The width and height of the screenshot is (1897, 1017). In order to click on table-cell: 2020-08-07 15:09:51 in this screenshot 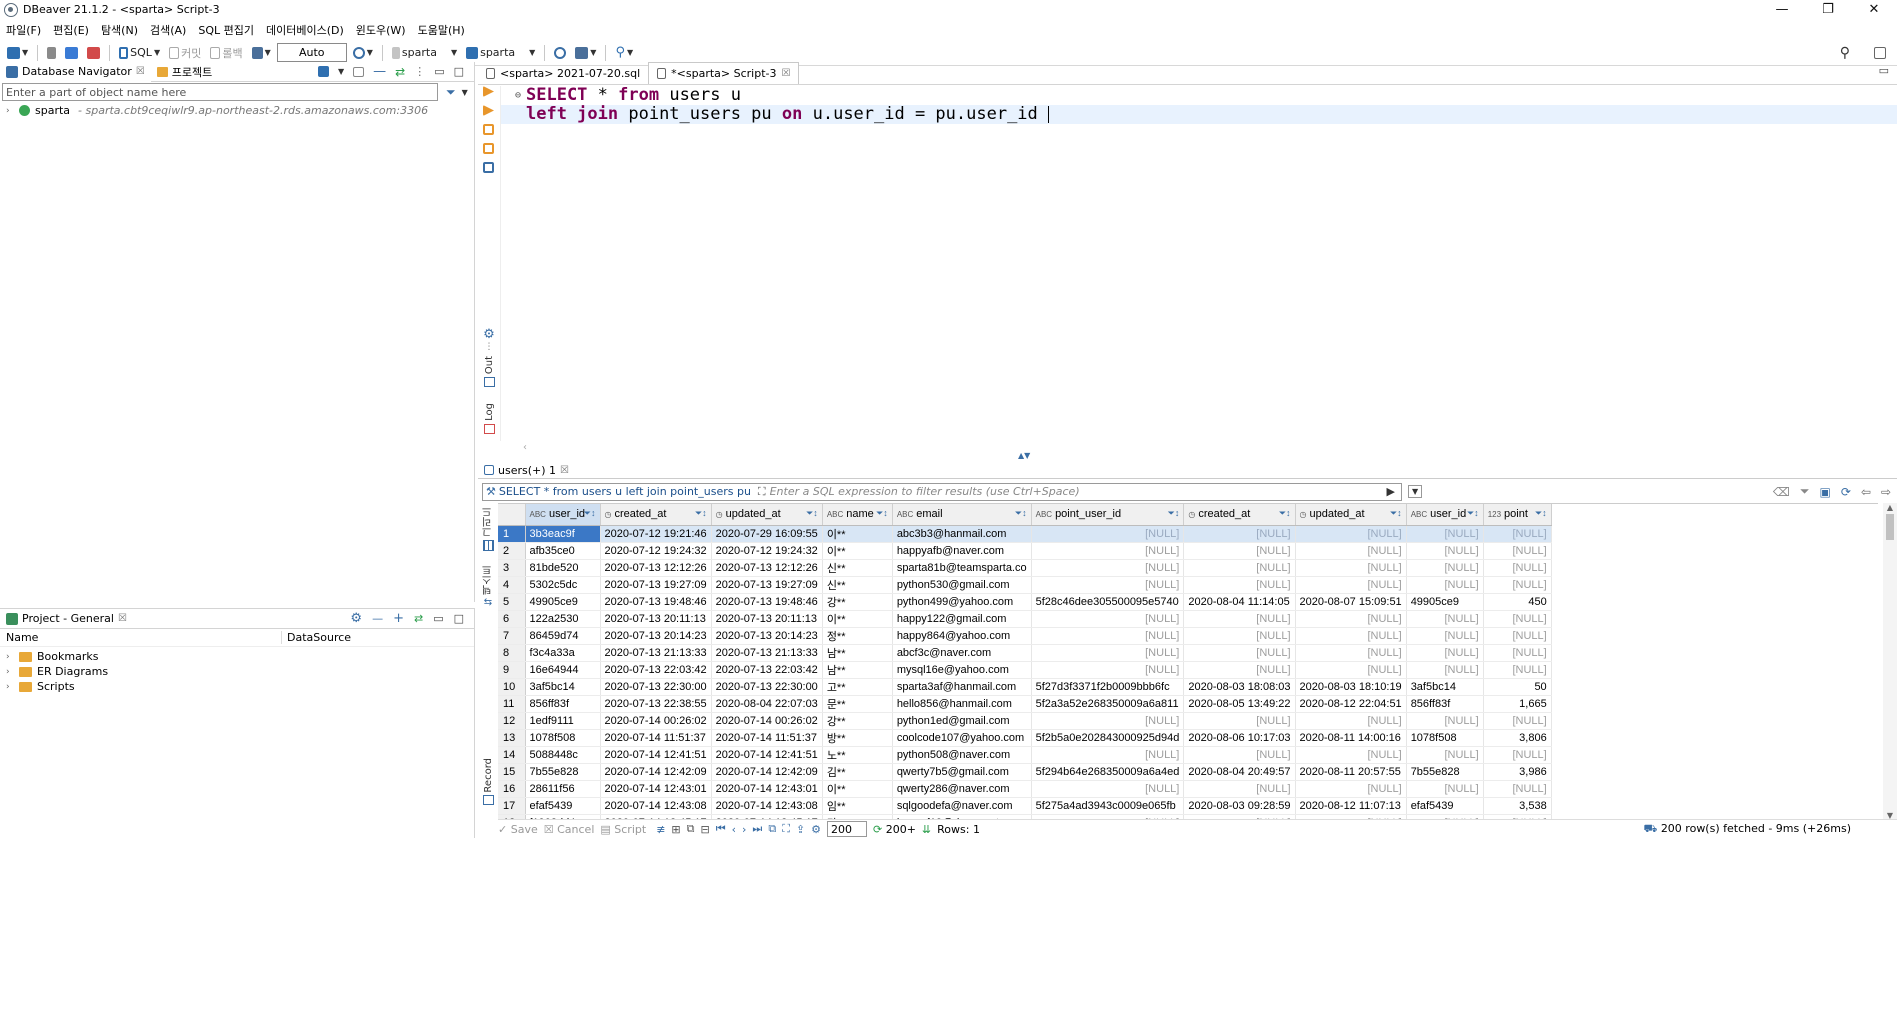, I will do `click(1351, 602)`.